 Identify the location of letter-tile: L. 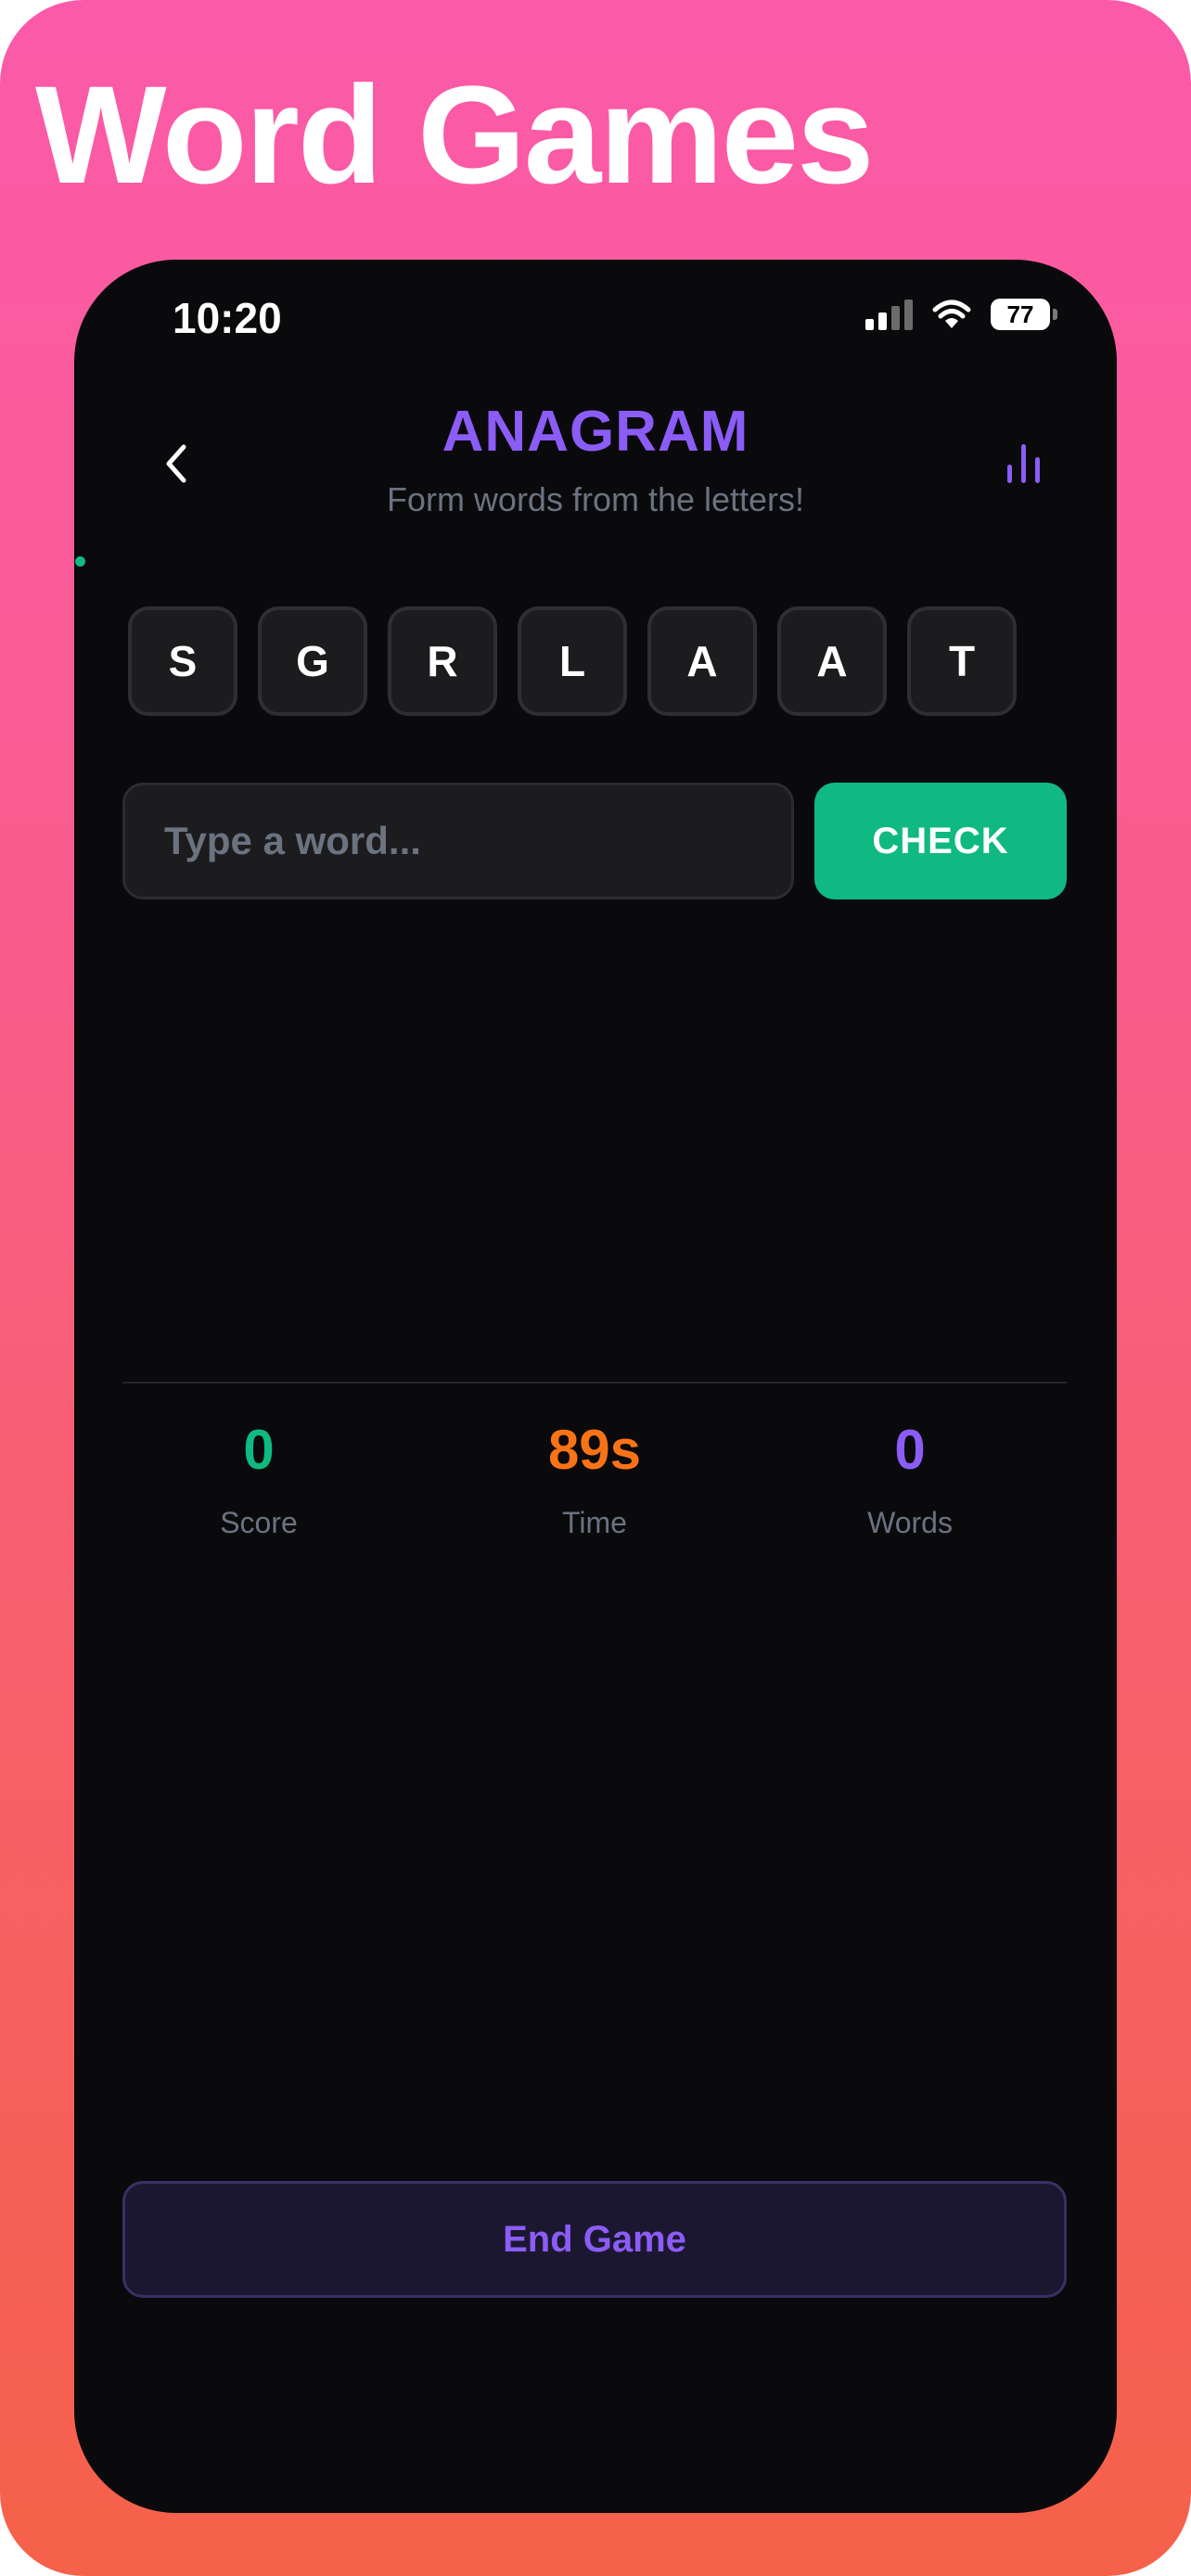
(572, 661).